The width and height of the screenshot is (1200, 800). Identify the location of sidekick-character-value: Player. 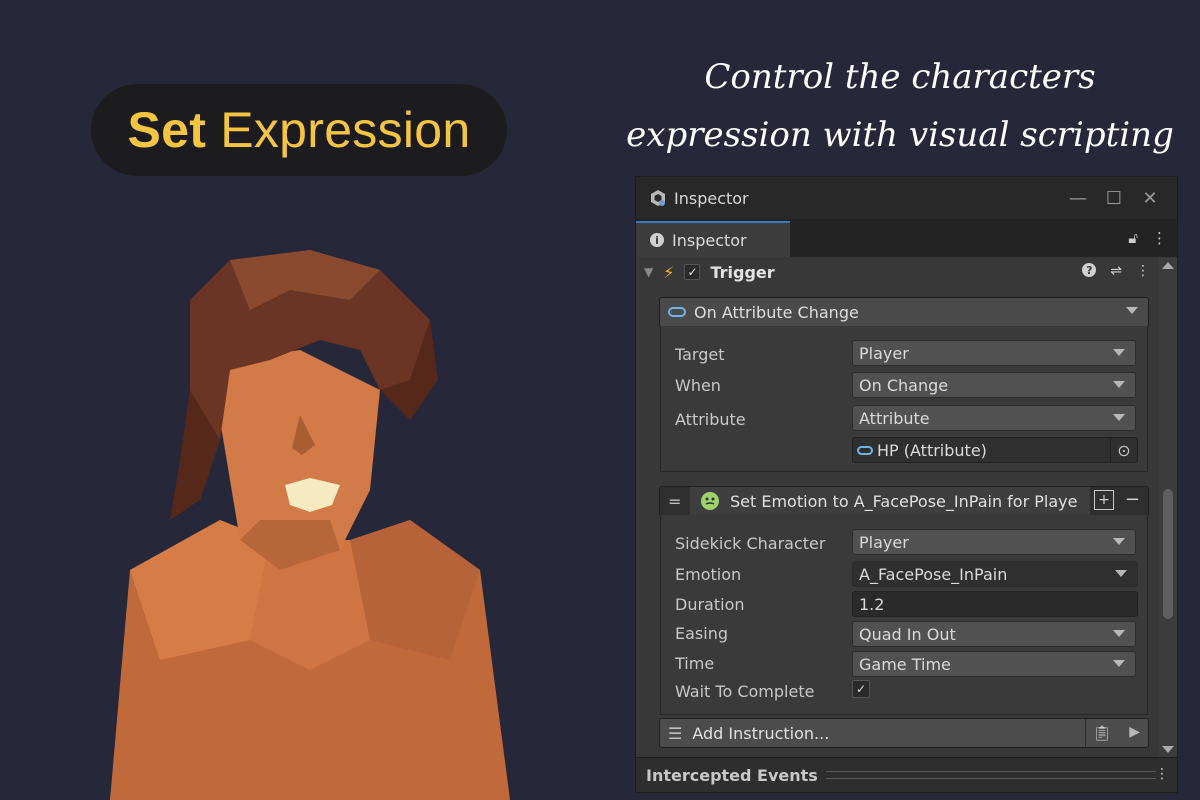
(884, 542).